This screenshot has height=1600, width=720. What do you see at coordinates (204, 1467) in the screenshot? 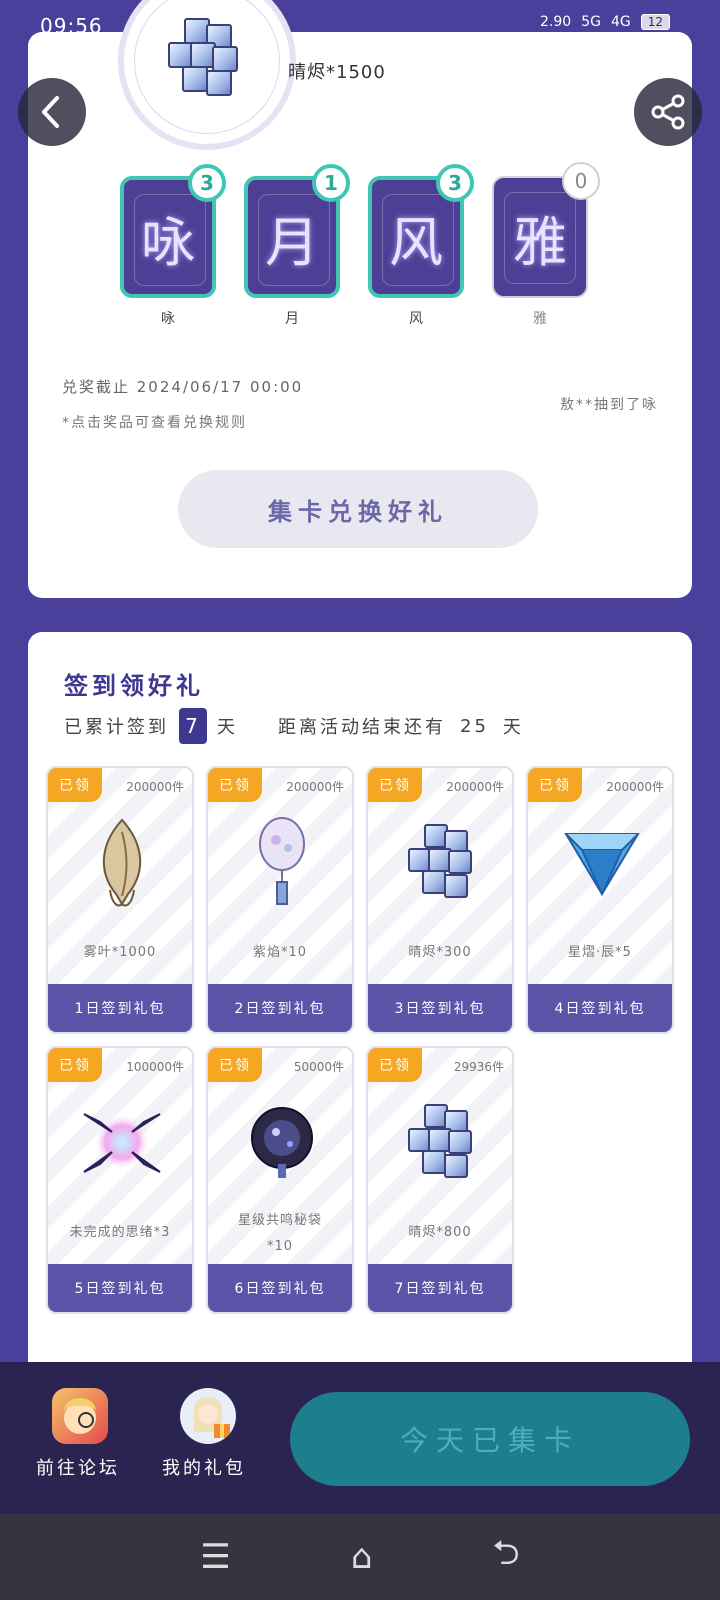
I see `gifts-label: 我的礼包` at bounding box center [204, 1467].